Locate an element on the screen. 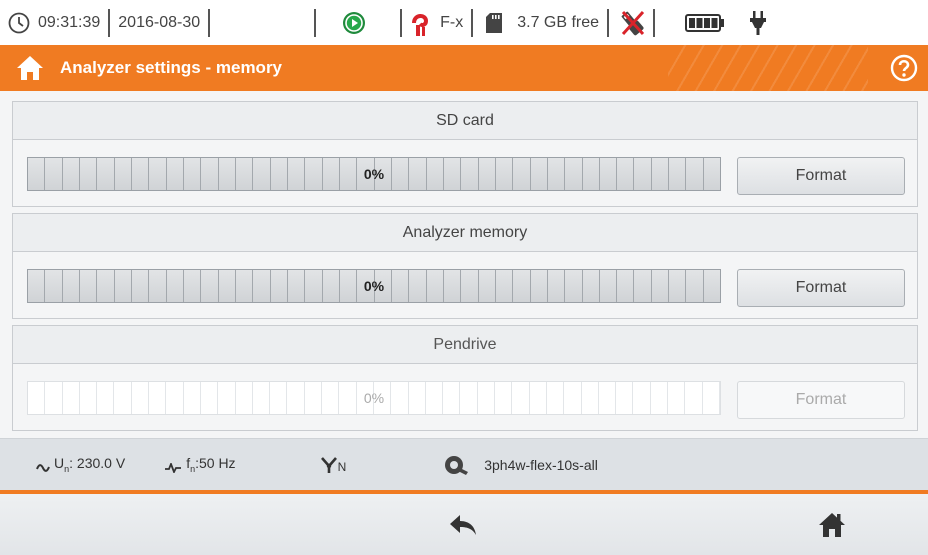 This screenshot has width=928, height=555. sd-card-format-button: Format is located at coordinates (821, 176).